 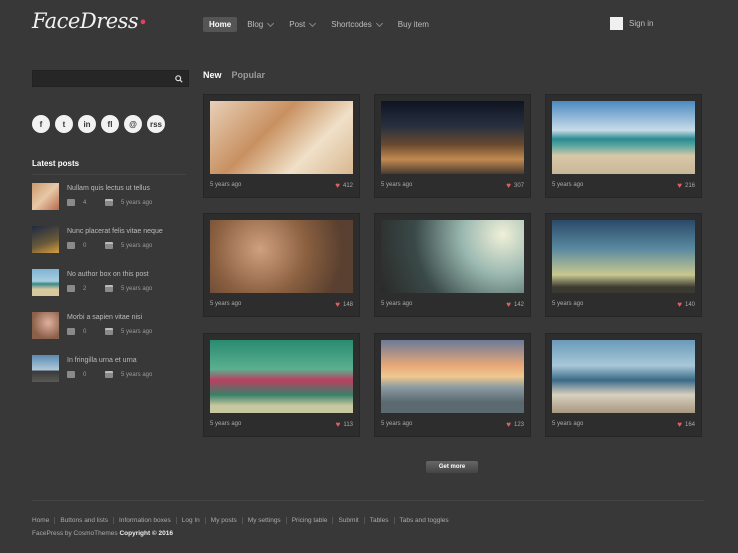 I want to click on list-item: In fringilla urna et urna 0 5 years ago, so click(x=112, y=370).